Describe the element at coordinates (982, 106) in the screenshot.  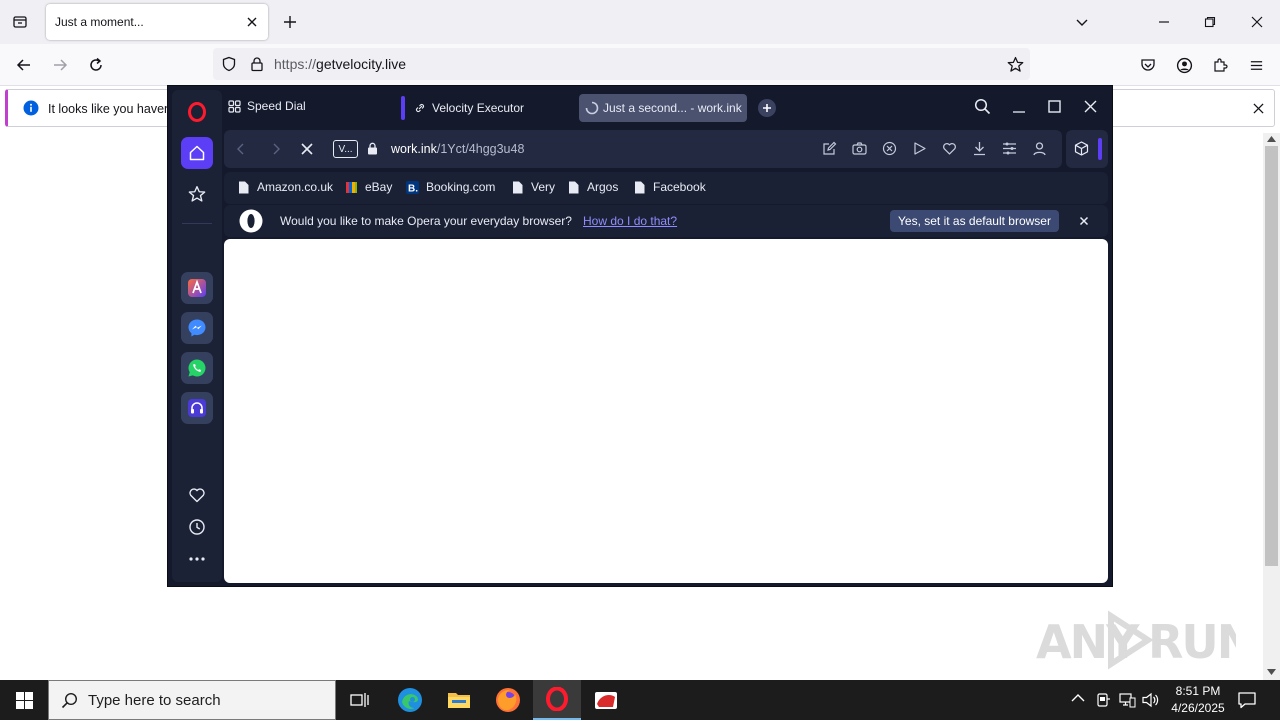
I see `tab-search-icon` at that location.